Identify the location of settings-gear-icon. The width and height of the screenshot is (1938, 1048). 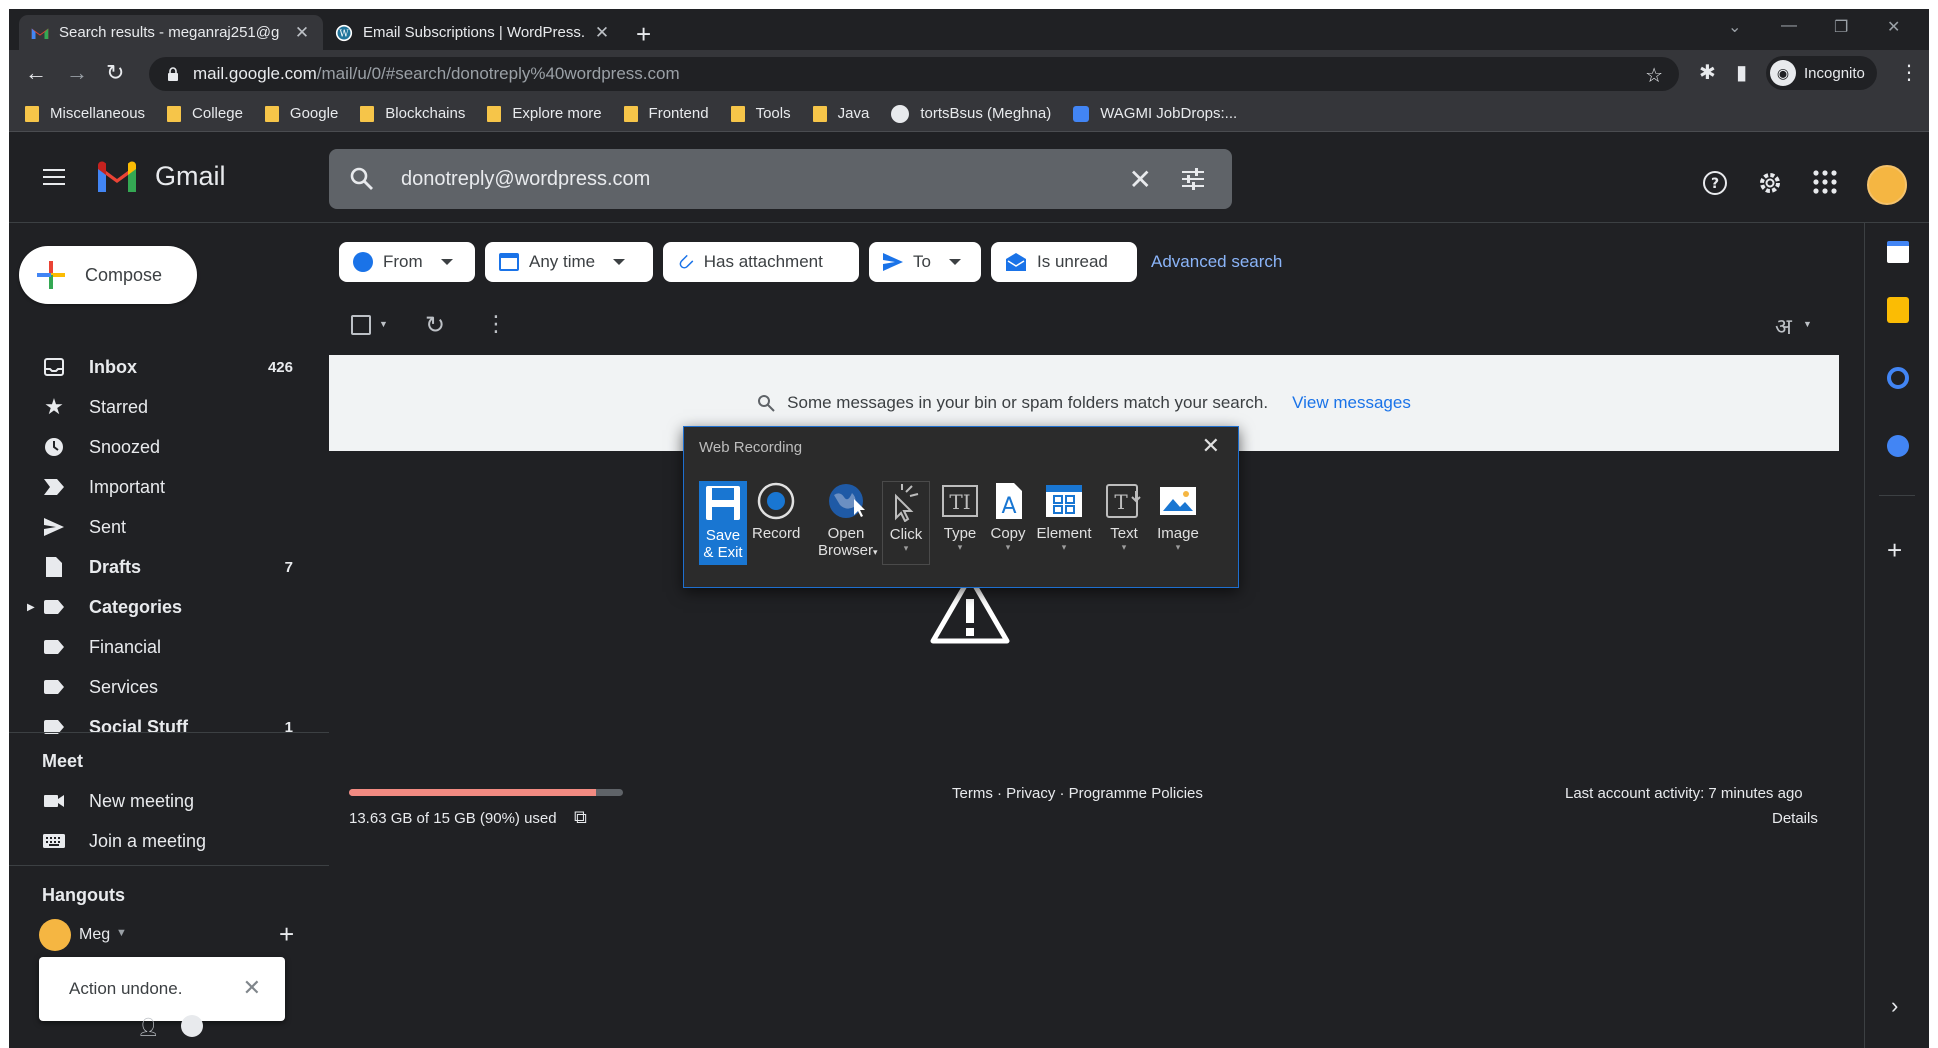
(1770, 183).